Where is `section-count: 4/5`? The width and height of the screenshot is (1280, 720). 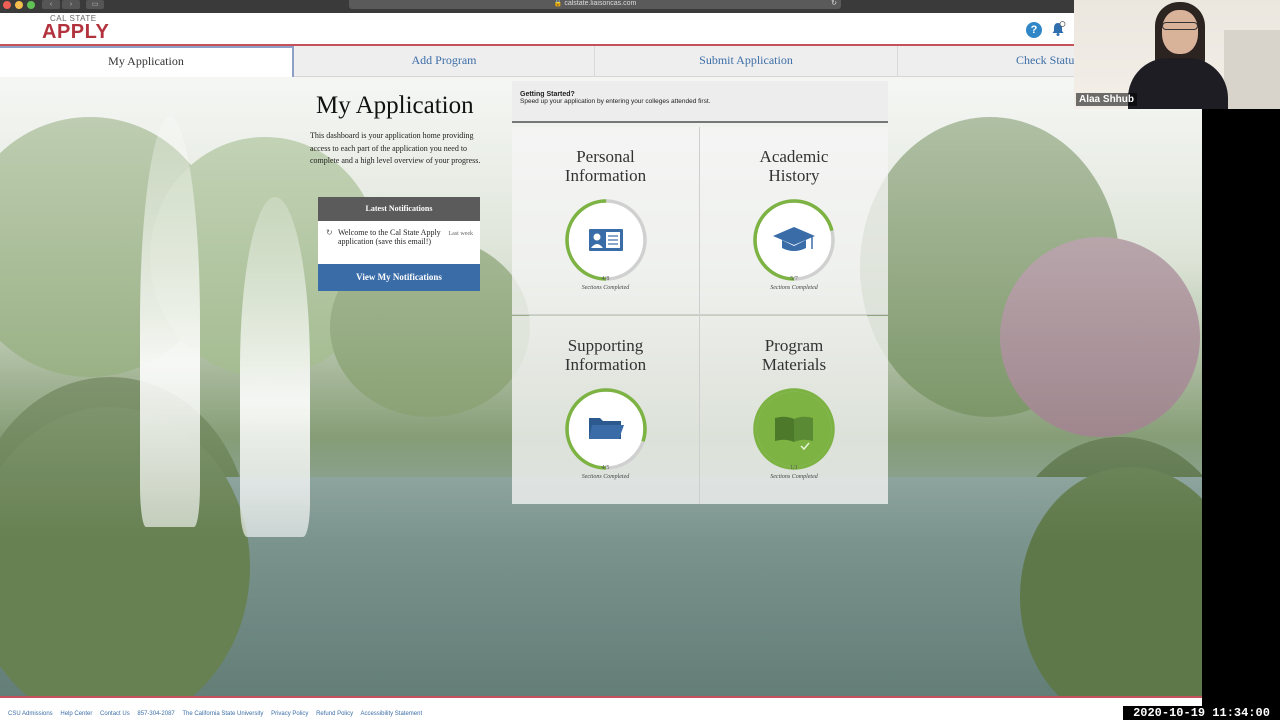
section-count: 4/5 is located at coordinates (605, 468).